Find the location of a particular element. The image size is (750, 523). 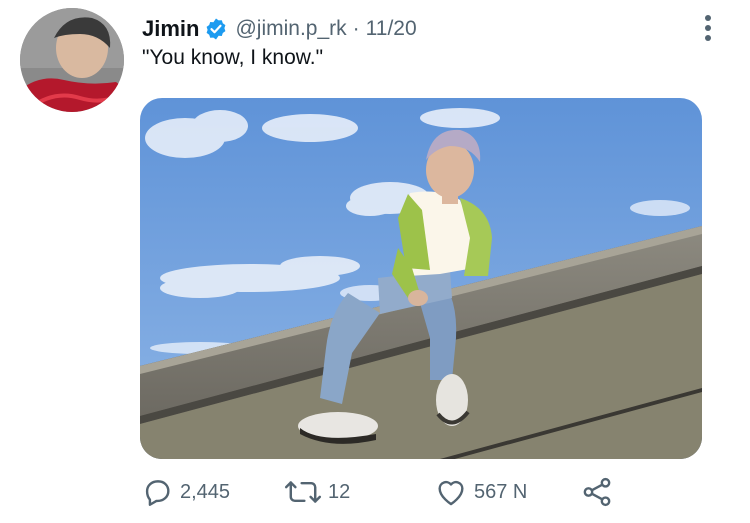

like-button: 567 N is located at coordinates (480, 492).